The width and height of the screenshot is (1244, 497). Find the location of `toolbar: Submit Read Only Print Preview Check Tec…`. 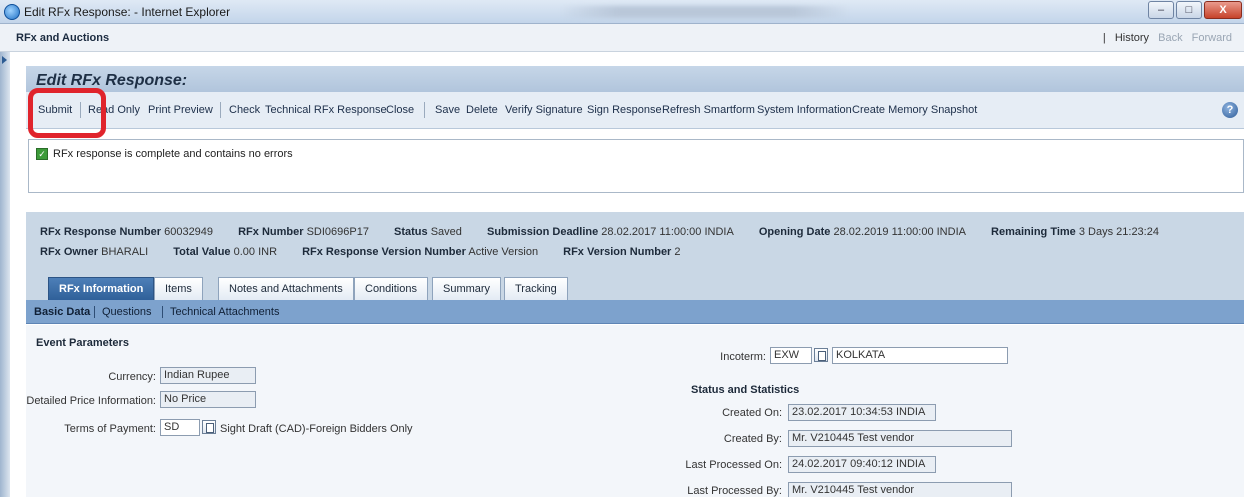

toolbar: Submit Read Only Print Preview Check Tec… is located at coordinates (635, 110).